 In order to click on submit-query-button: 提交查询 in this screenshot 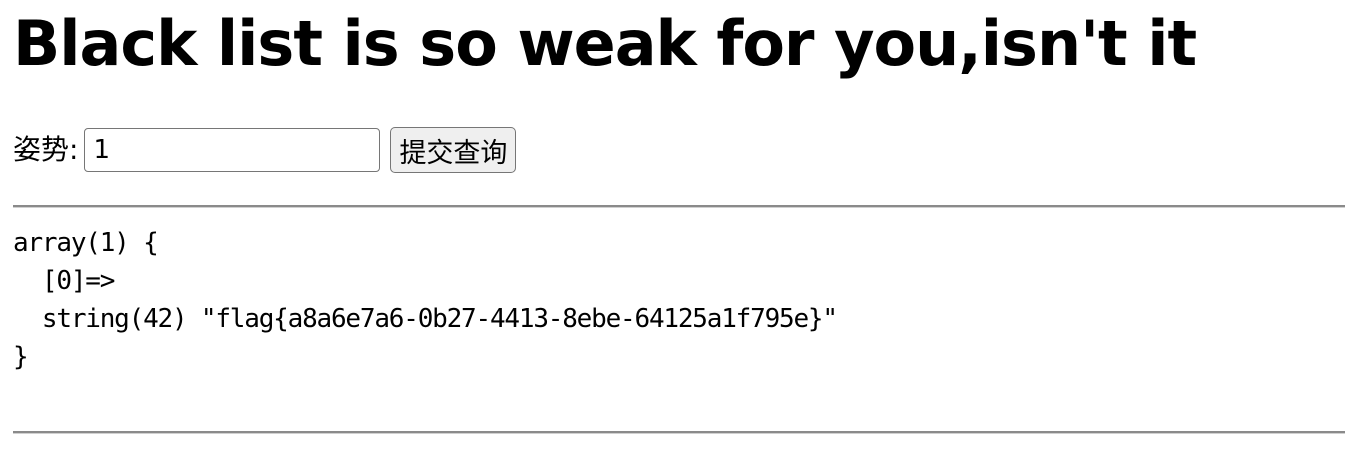, I will do `click(453, 150)`.